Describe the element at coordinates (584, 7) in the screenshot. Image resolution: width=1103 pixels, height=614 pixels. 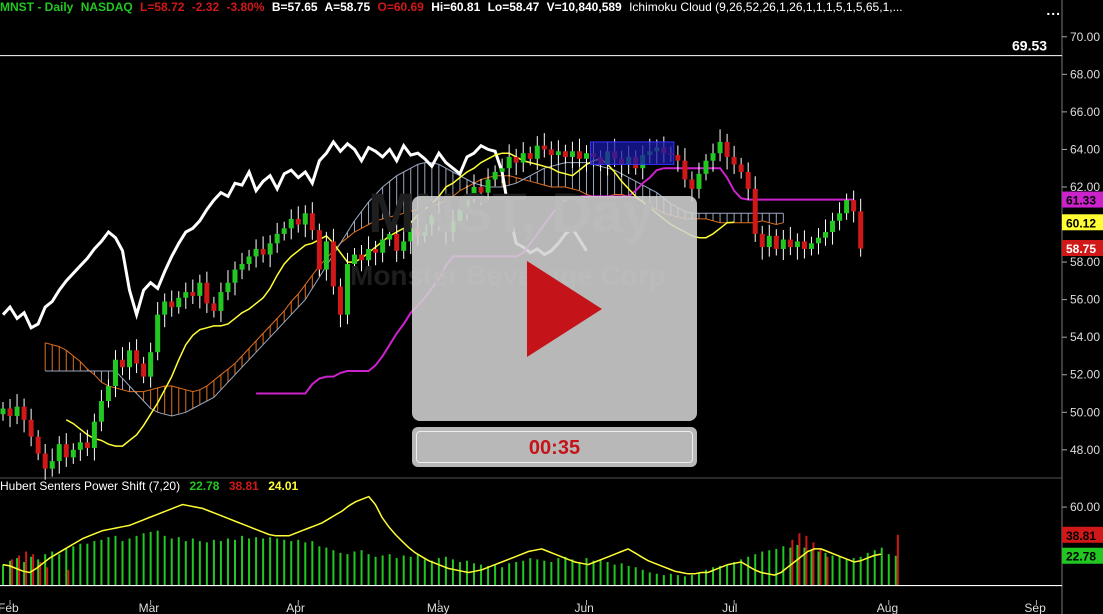
I see `header-volume: V=10,840,589` at that location.